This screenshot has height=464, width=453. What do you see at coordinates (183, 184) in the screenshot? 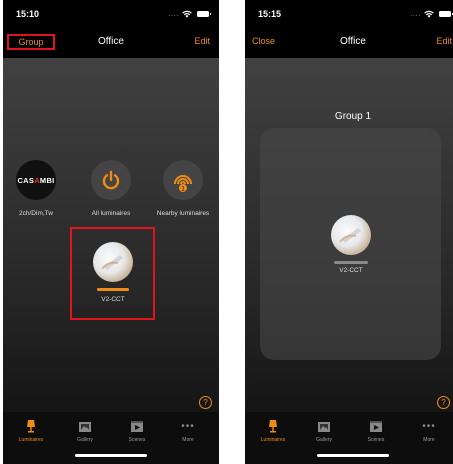
I see `wireless-icon: 1` at bounding box center [183, 184].